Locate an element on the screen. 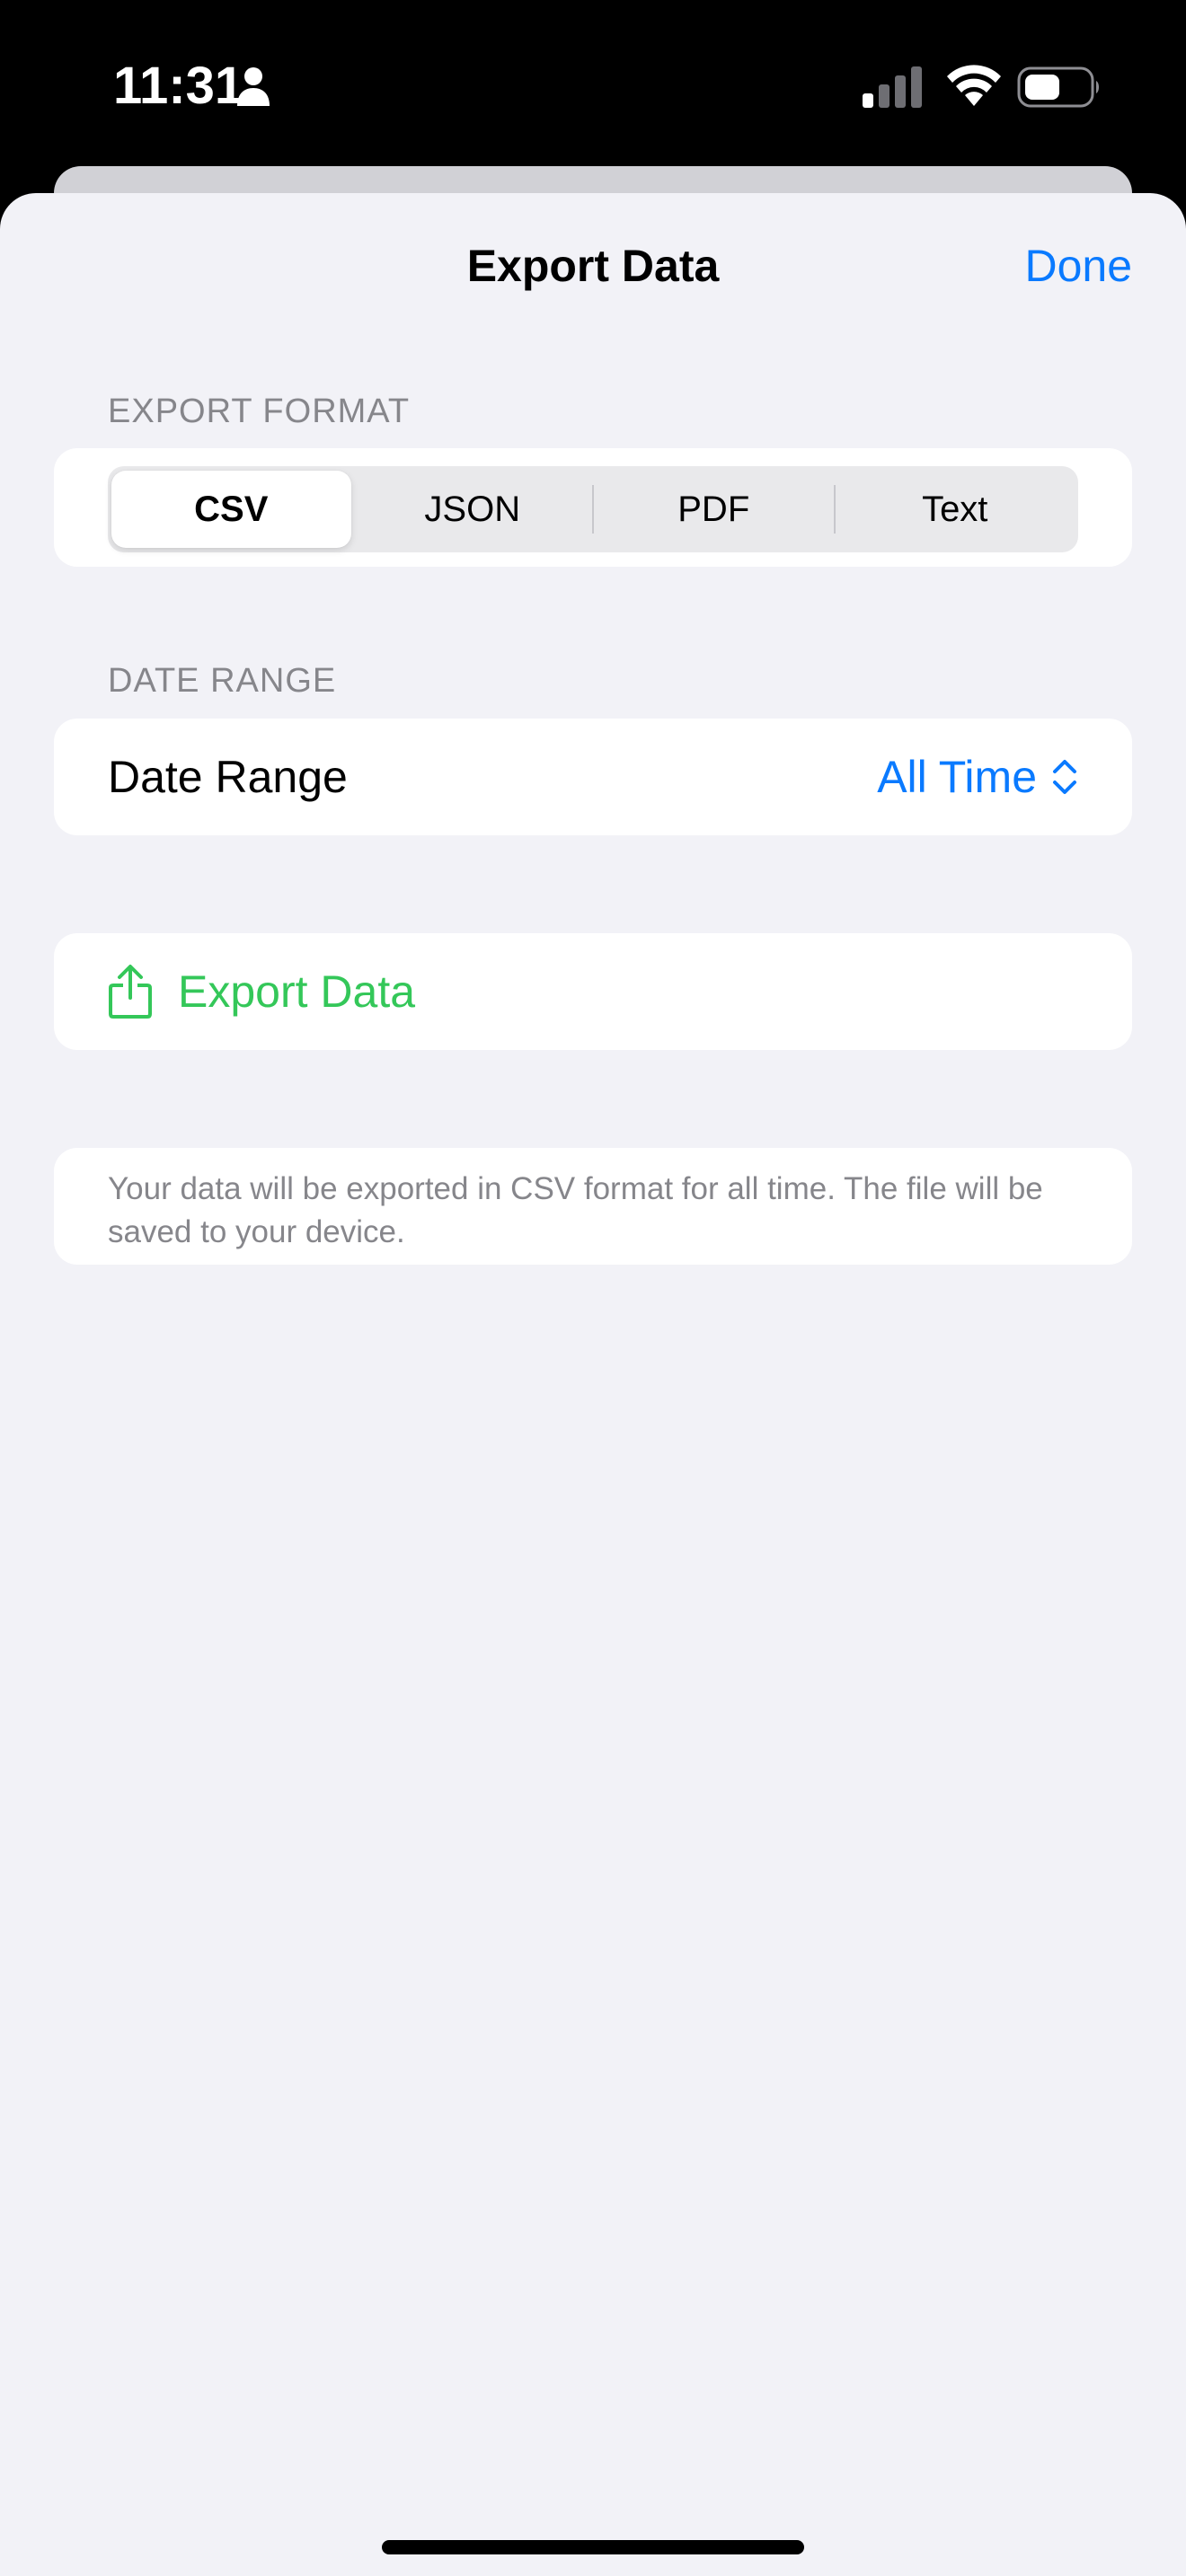 This screenshot has width=1186, height=2576. status-time: 11:31 is located at coordinates (178, 86).